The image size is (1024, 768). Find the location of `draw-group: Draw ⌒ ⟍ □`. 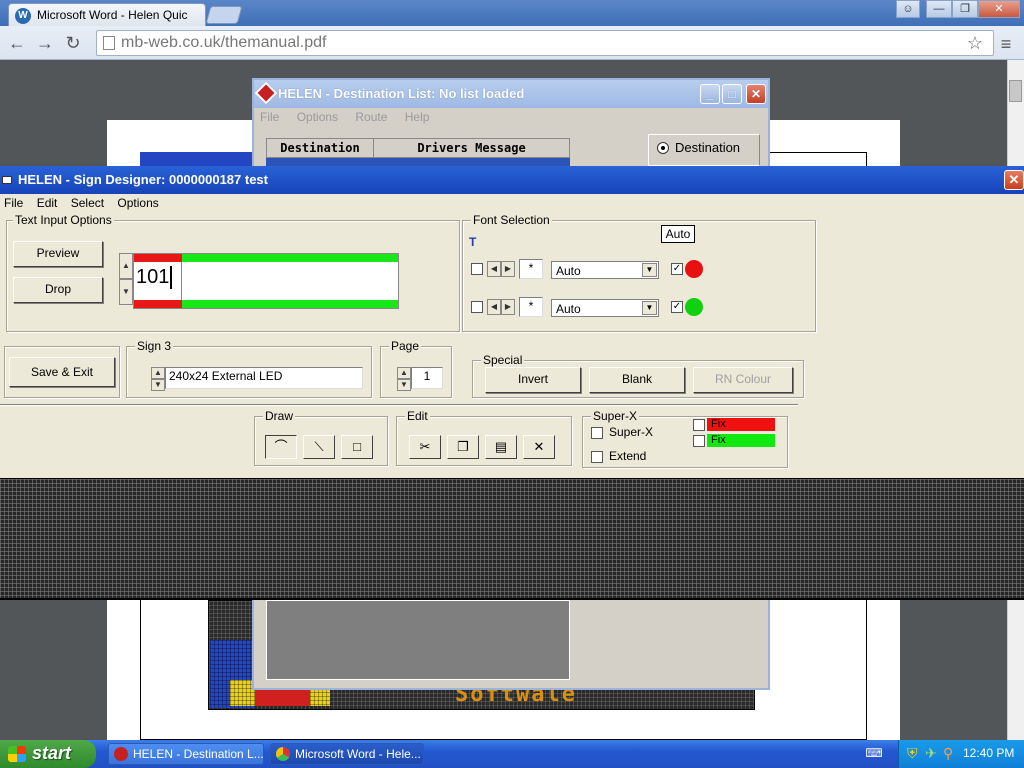

draw-group: Draw ⌒ ⟍ □ is located at coordinates (321, 437).